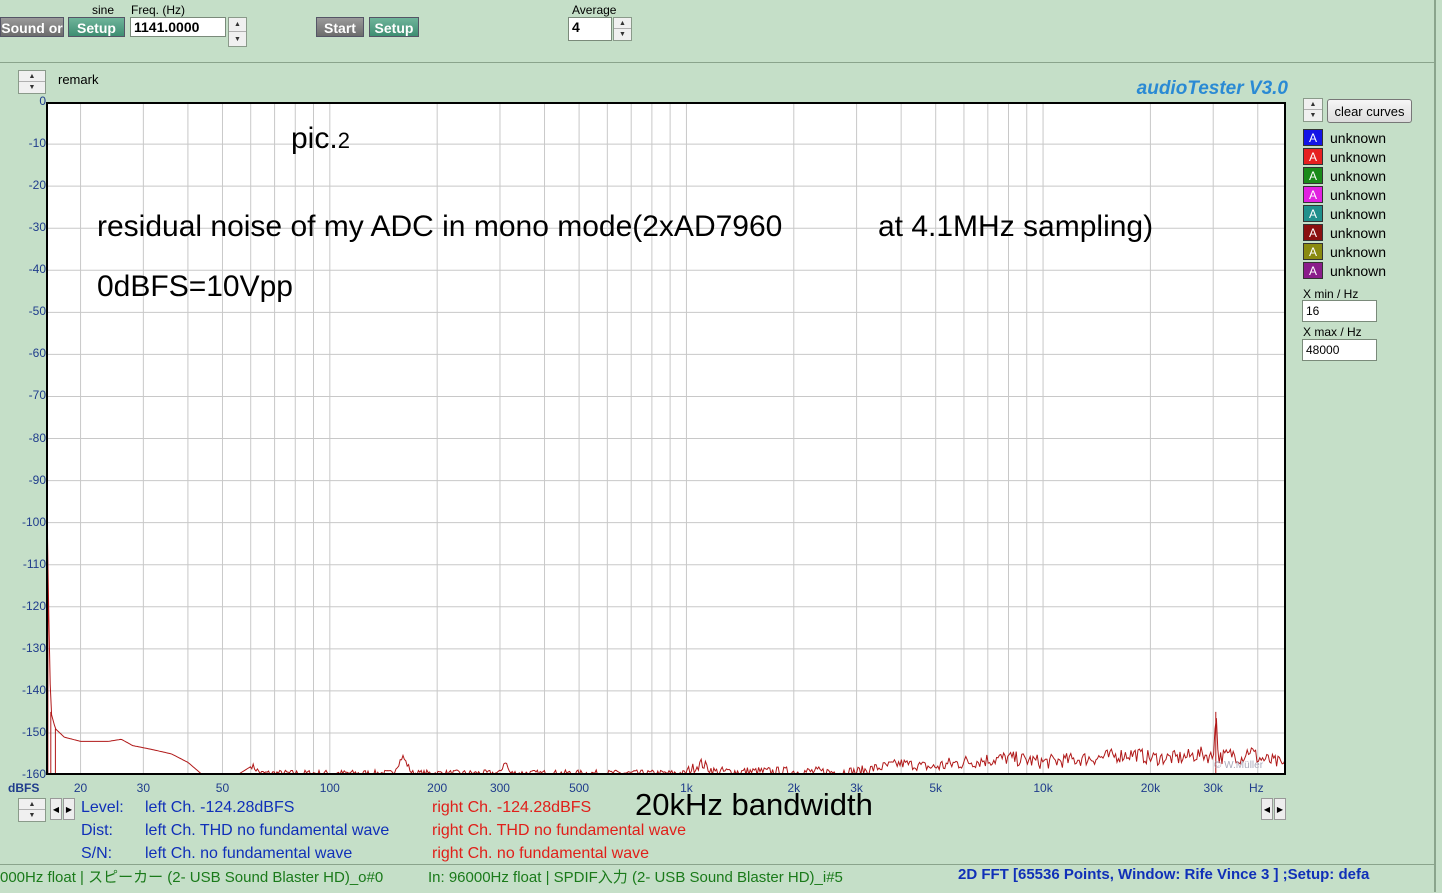 This screenshot has width=1442, height=893. I want to click on dbfs-label: dBFS, so click(24, 788).